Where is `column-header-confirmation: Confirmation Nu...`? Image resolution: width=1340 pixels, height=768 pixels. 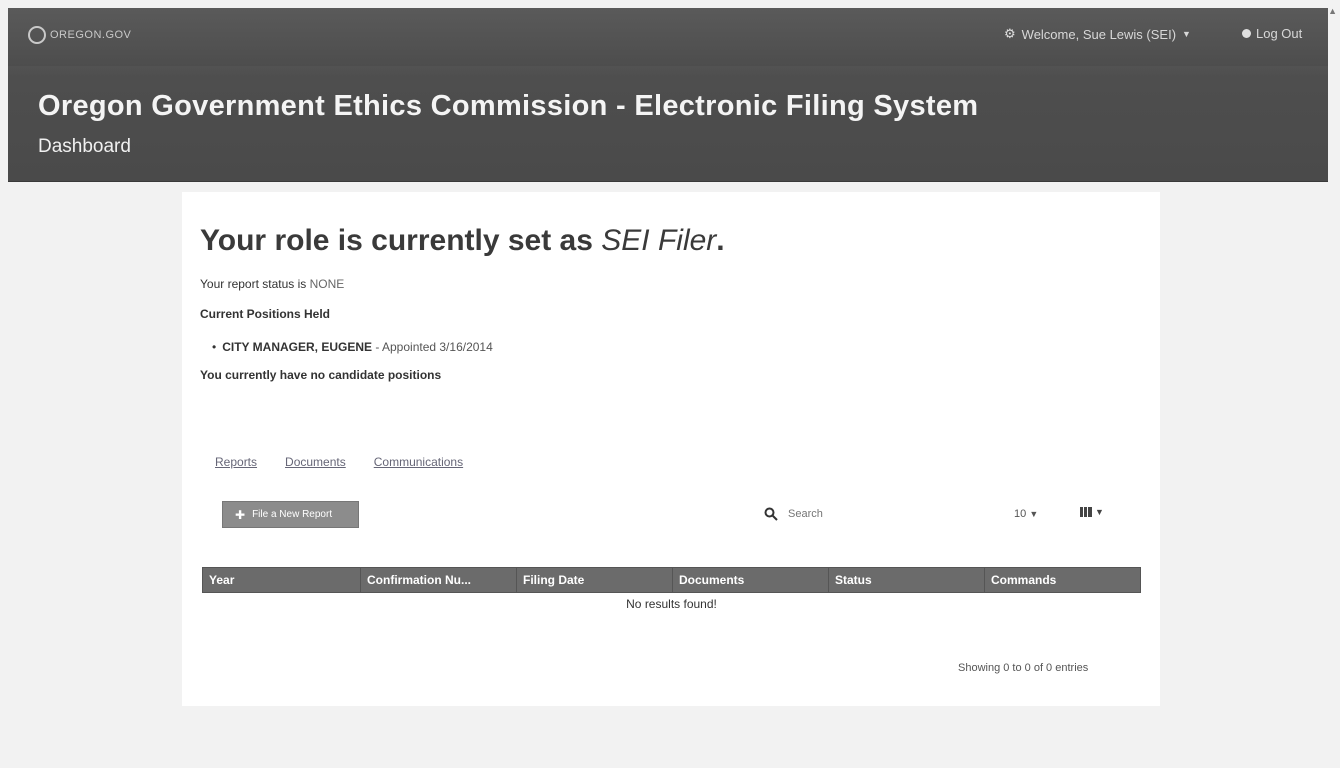 column-header-confirmation: Confirmation Nu... is located at coordinates (438, 580).